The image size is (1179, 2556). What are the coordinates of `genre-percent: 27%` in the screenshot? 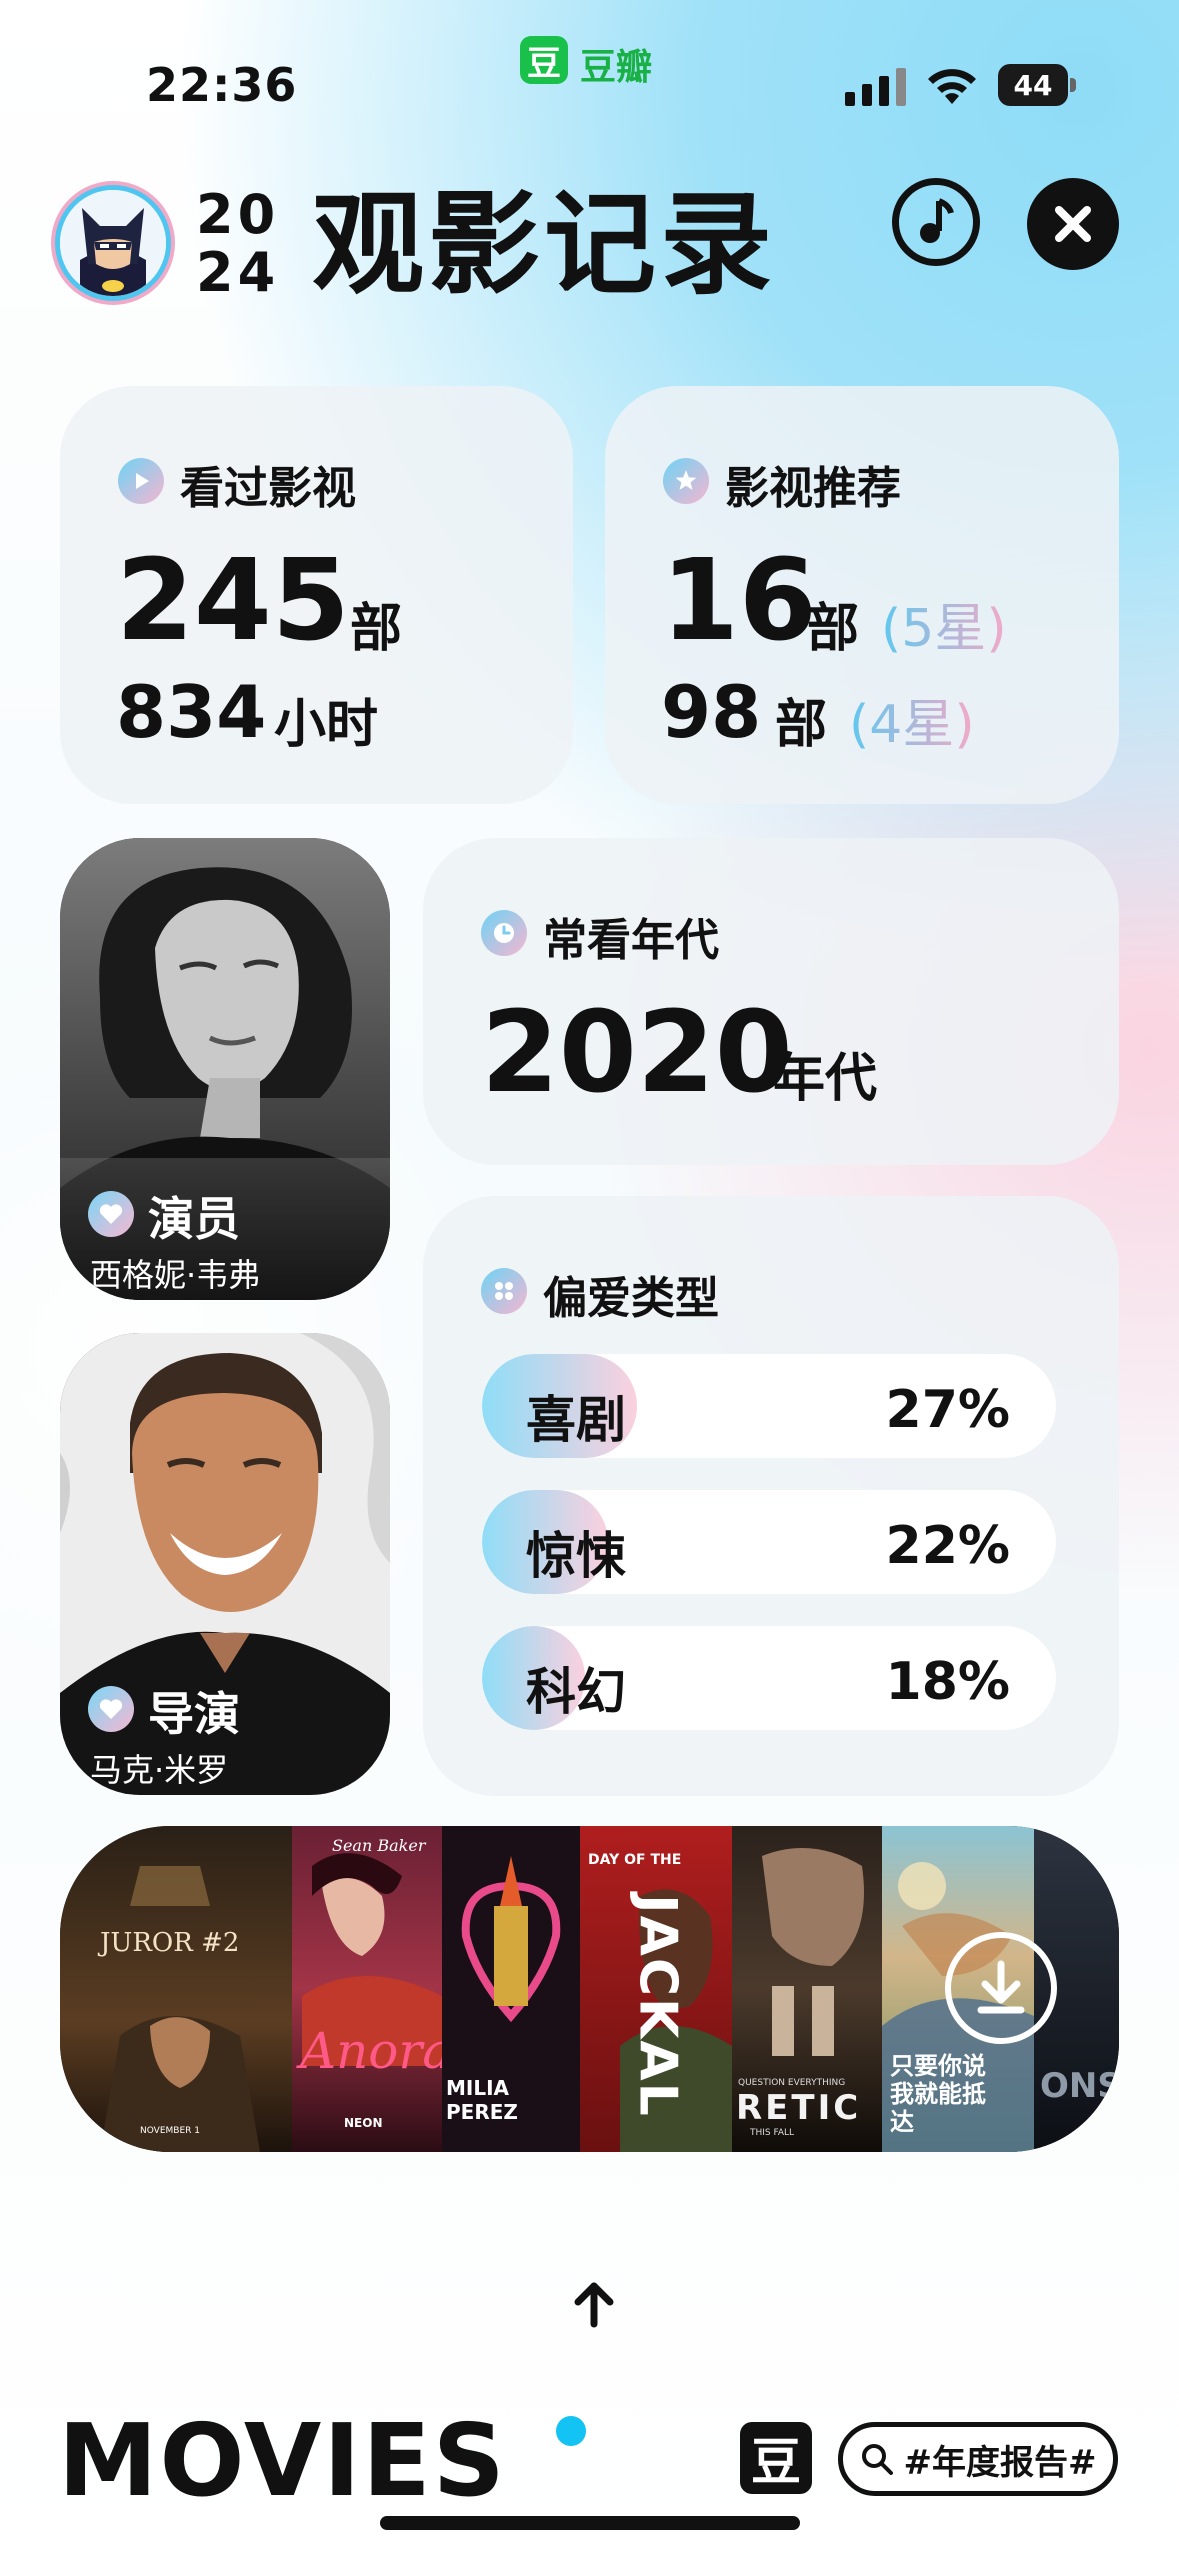 It's located at (947, 1410).